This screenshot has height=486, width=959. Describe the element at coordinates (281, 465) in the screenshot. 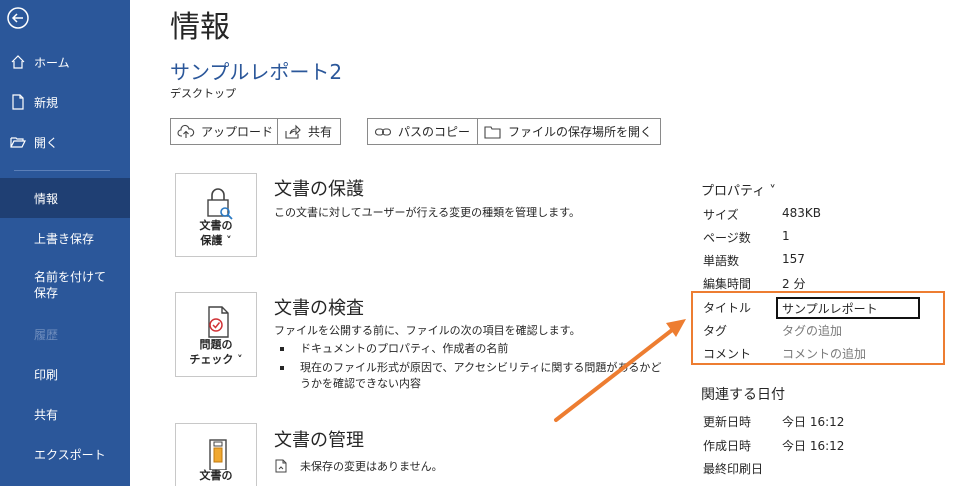

I see `document-save-icon` at that location.